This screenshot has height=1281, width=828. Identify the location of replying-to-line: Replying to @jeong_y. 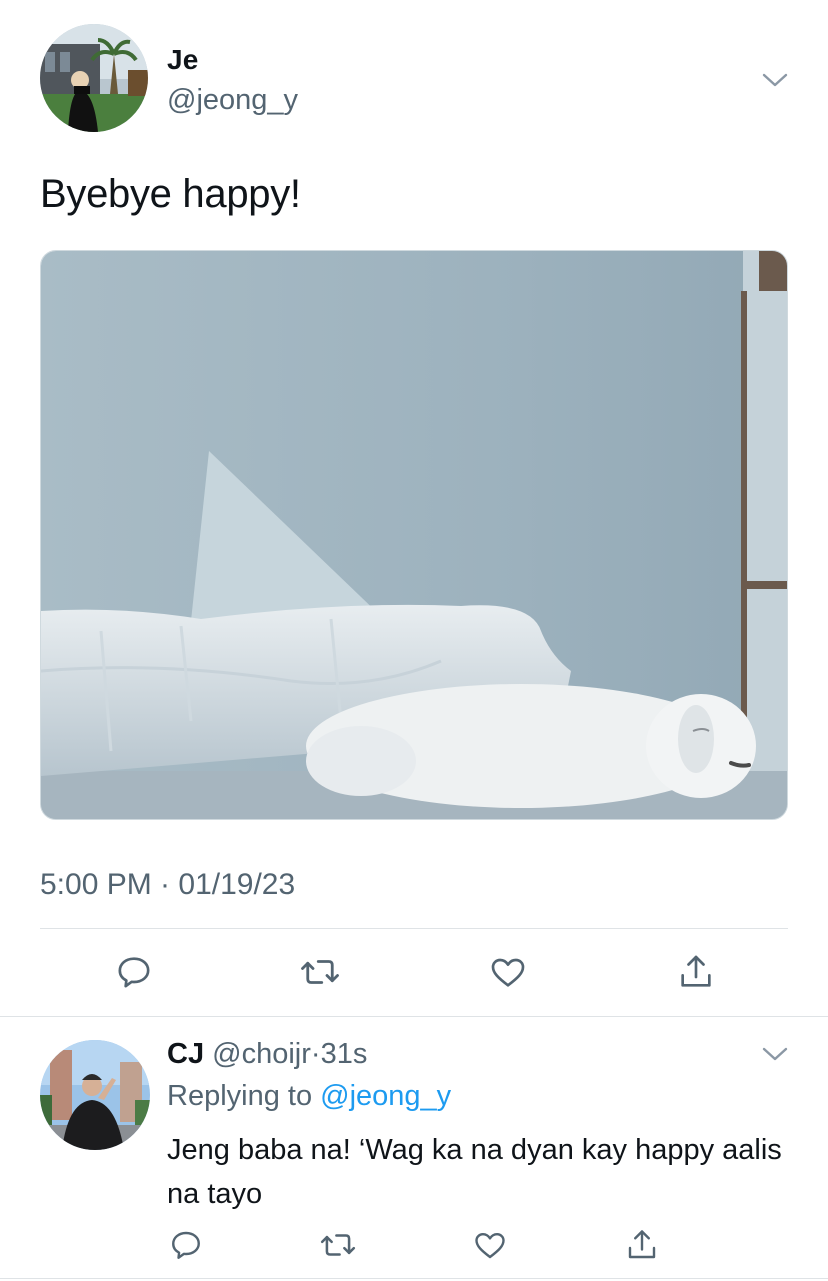
(309, 1096).